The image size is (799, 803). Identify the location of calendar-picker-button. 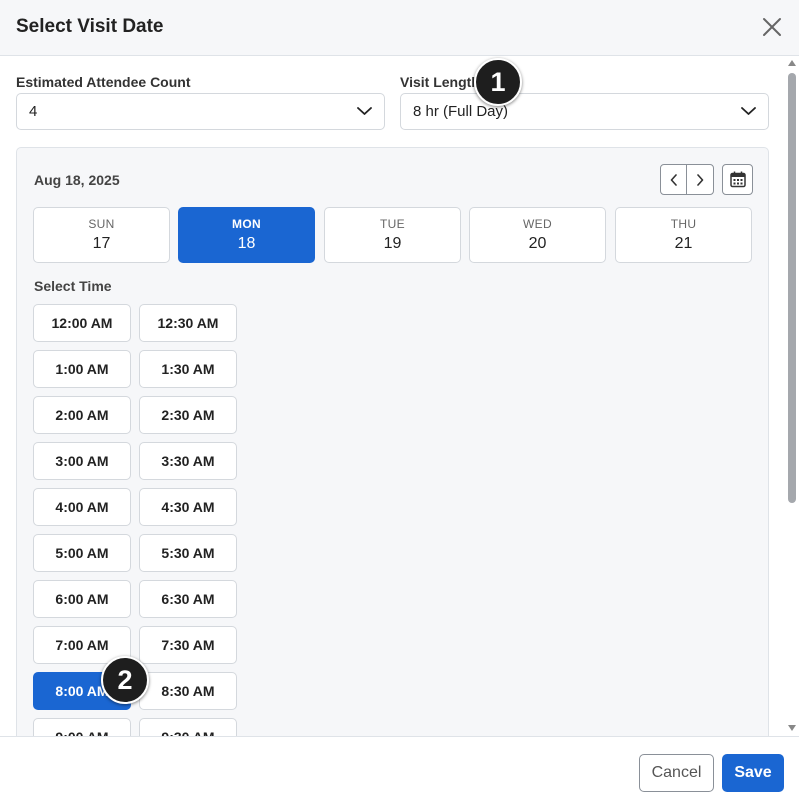
(737, 179).